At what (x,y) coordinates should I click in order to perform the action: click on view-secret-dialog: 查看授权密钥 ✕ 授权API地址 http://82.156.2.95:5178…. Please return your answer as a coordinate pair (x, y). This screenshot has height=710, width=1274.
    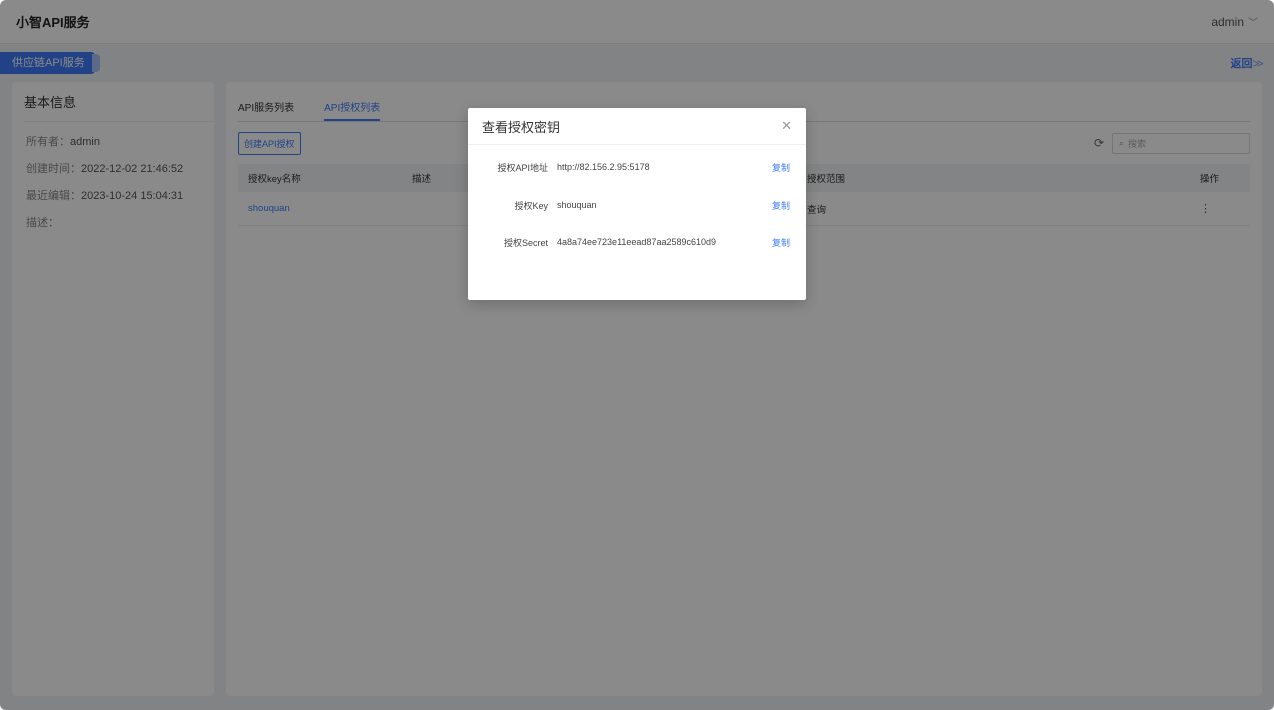
    Looking at the image, I should click on (637, 204).